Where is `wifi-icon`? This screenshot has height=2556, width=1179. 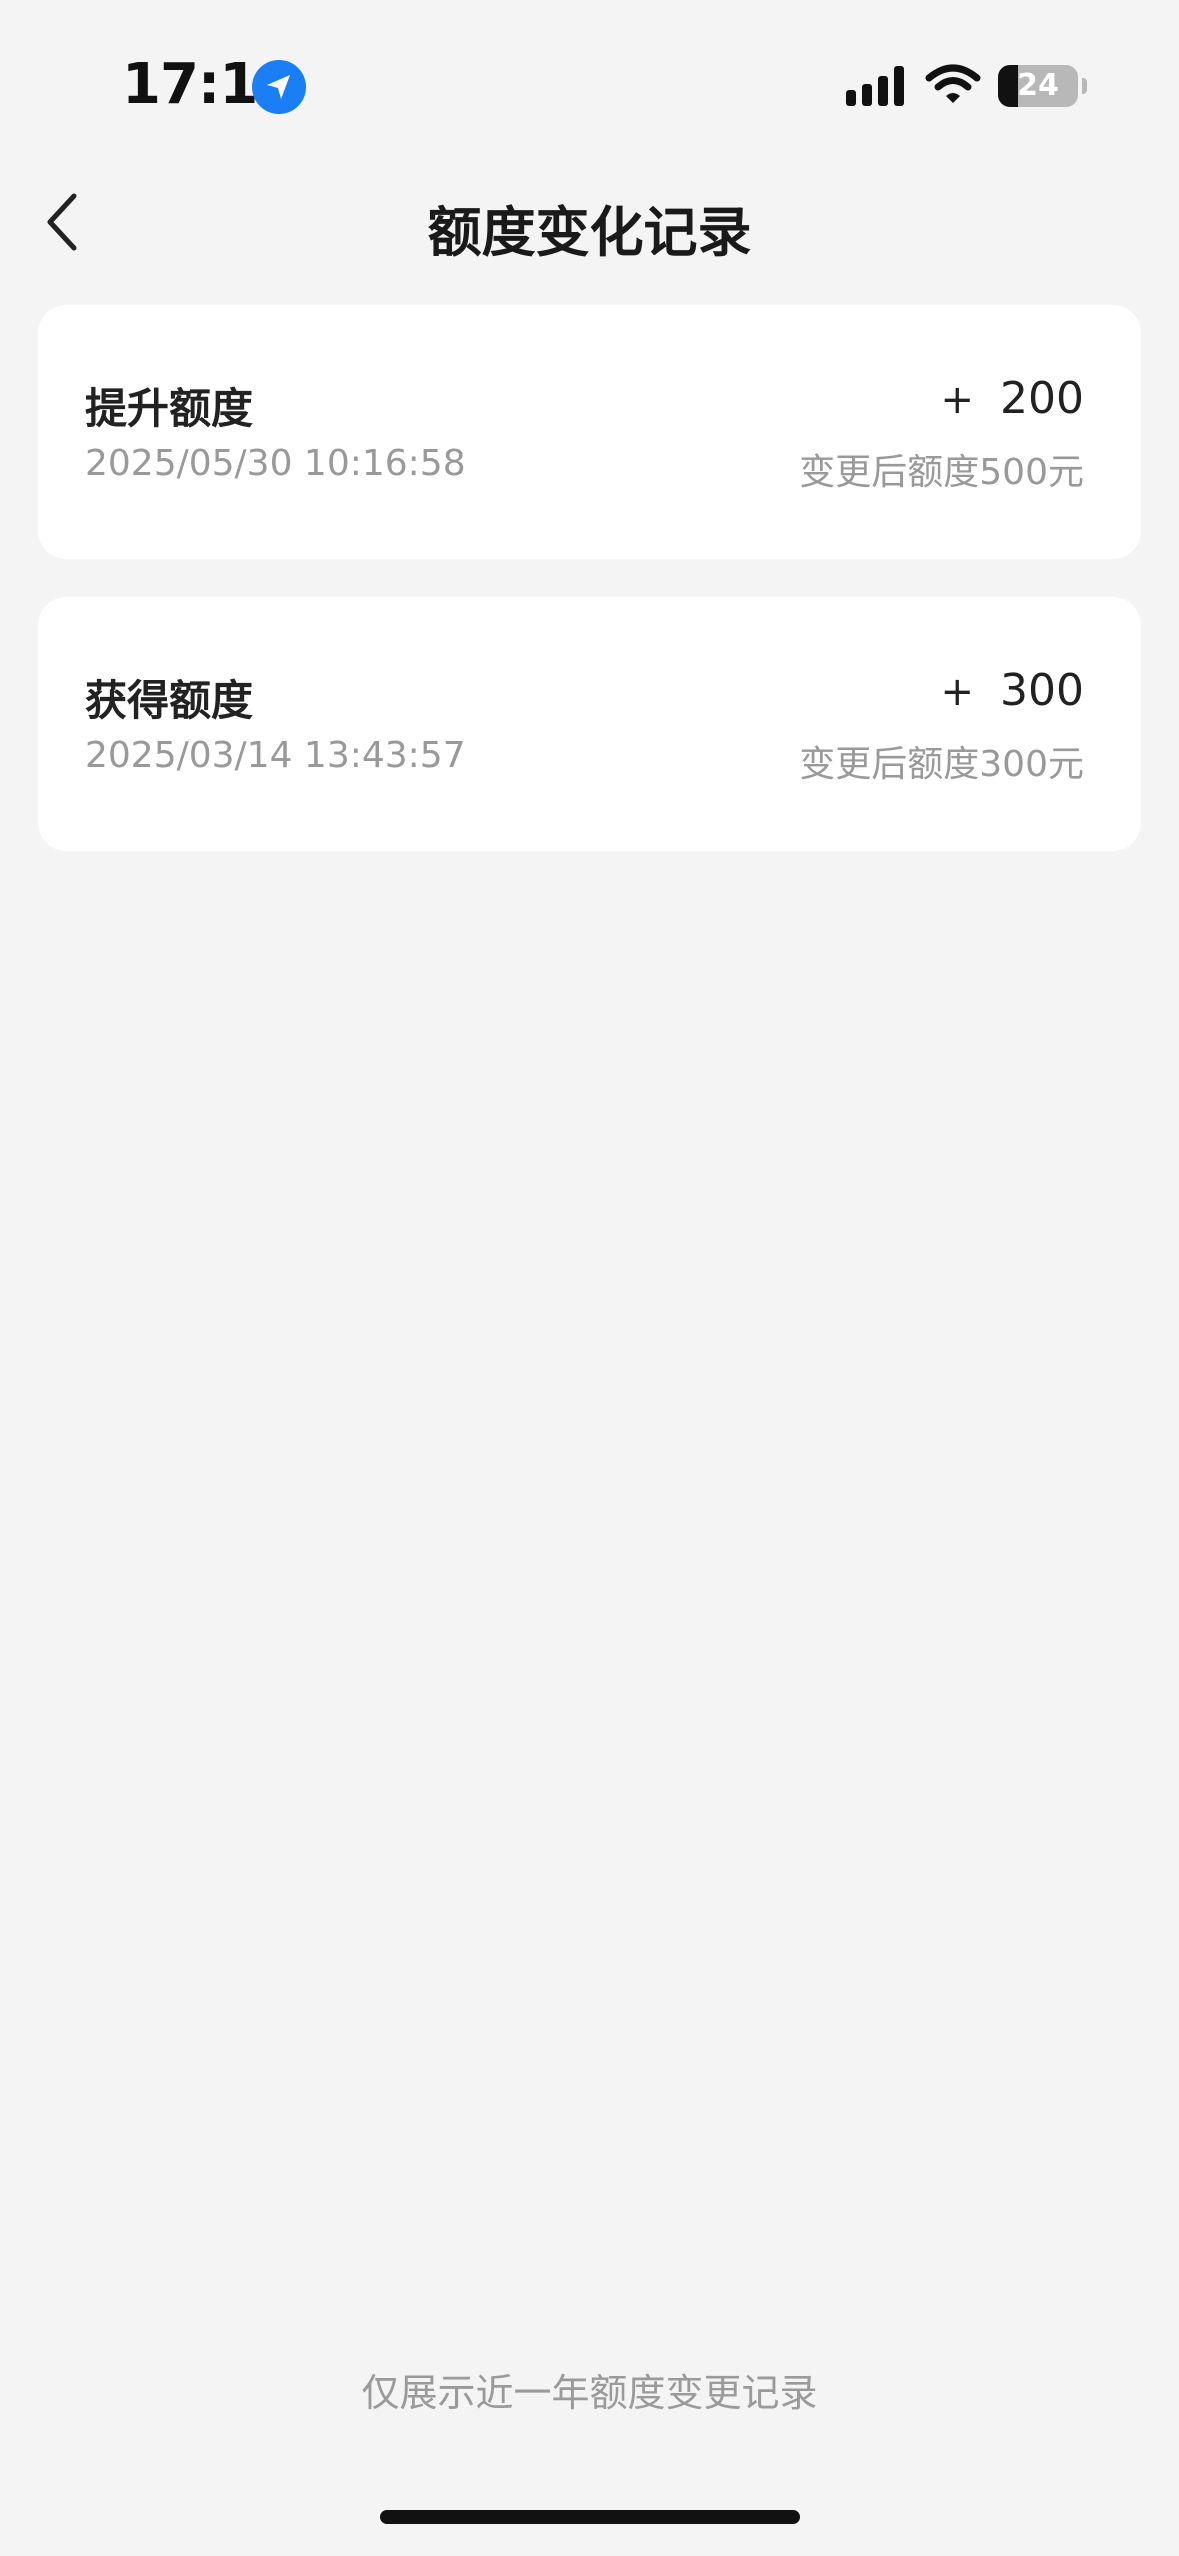
wifi-icon is located at coordinates (953, 87).